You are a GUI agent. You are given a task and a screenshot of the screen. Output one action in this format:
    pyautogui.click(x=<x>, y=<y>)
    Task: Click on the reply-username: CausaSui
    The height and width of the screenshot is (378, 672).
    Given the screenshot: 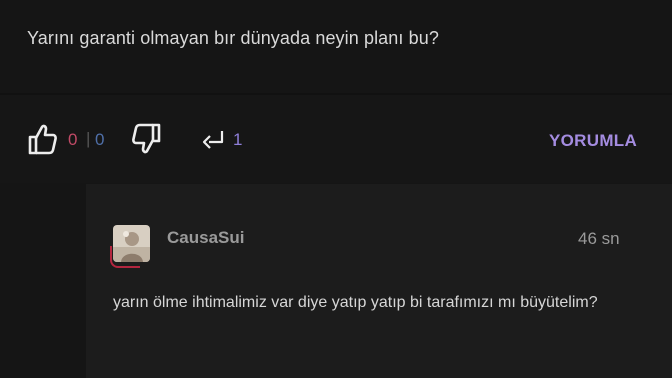 What is the action you would take?
    pyautogui.click(x=205, y=238)
    